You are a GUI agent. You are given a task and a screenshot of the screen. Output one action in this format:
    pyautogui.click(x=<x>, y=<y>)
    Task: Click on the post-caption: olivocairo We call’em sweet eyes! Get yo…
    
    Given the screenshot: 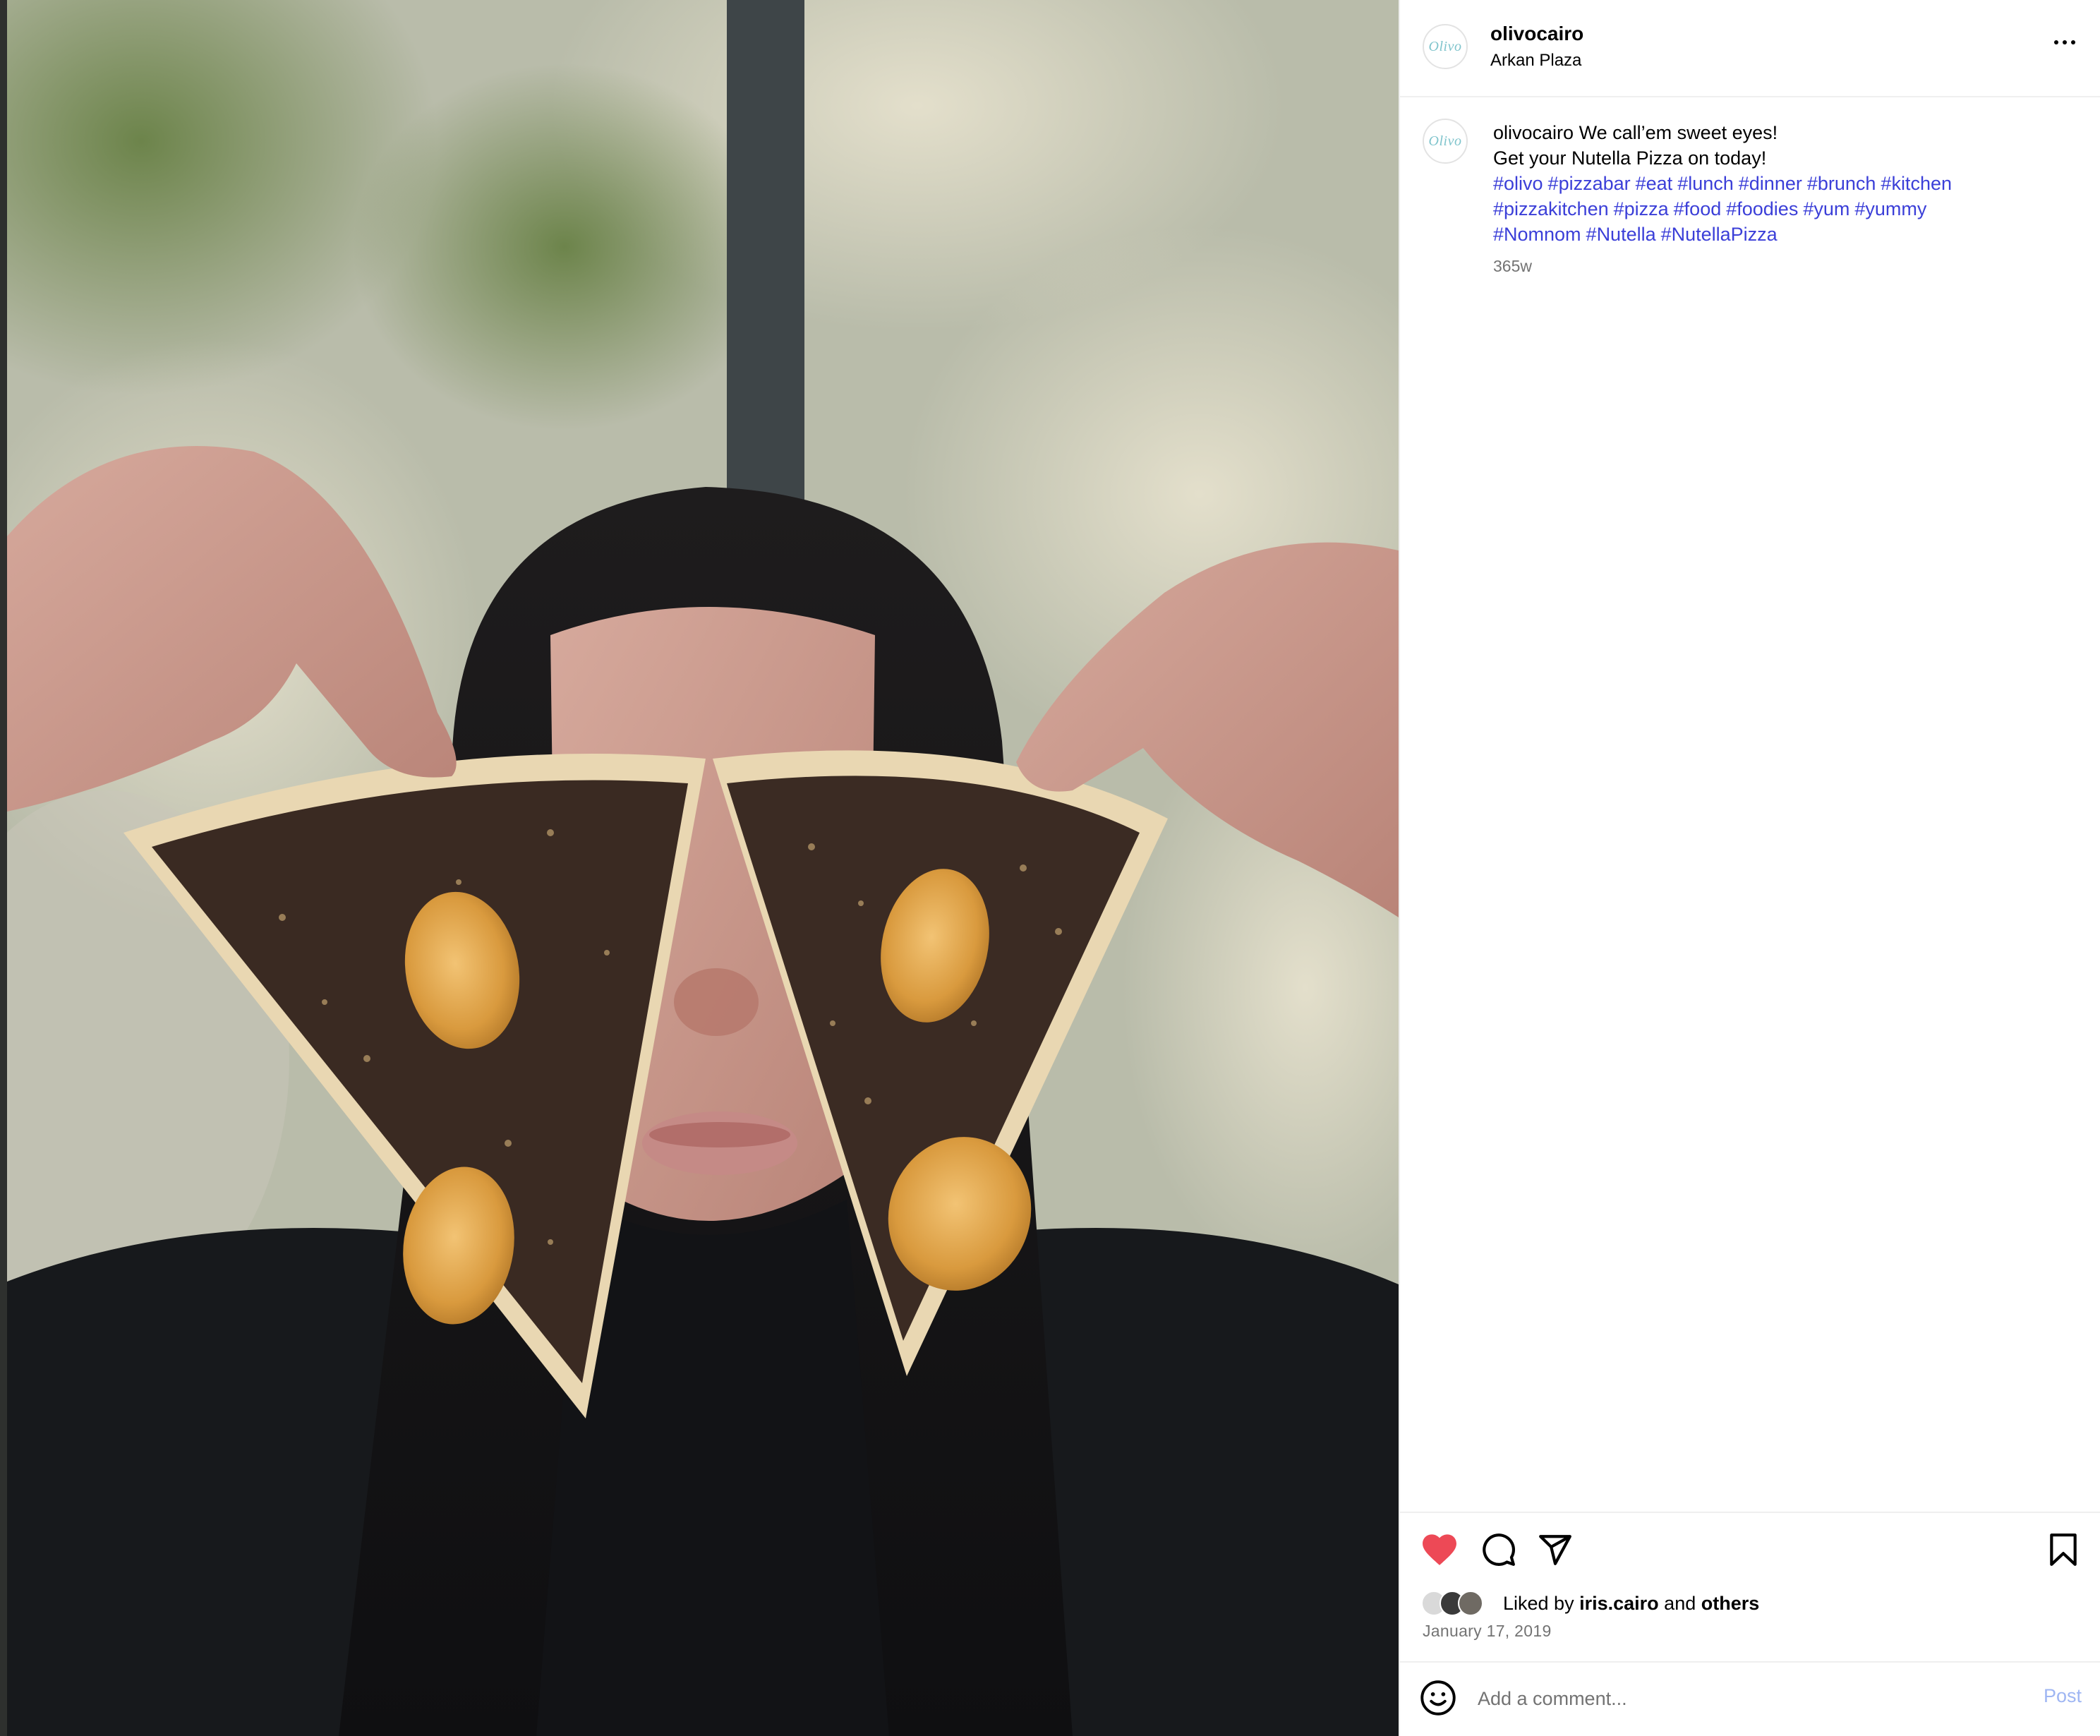 What is the action you would take?
    pyautogui.click(x=1782, y=183)
    